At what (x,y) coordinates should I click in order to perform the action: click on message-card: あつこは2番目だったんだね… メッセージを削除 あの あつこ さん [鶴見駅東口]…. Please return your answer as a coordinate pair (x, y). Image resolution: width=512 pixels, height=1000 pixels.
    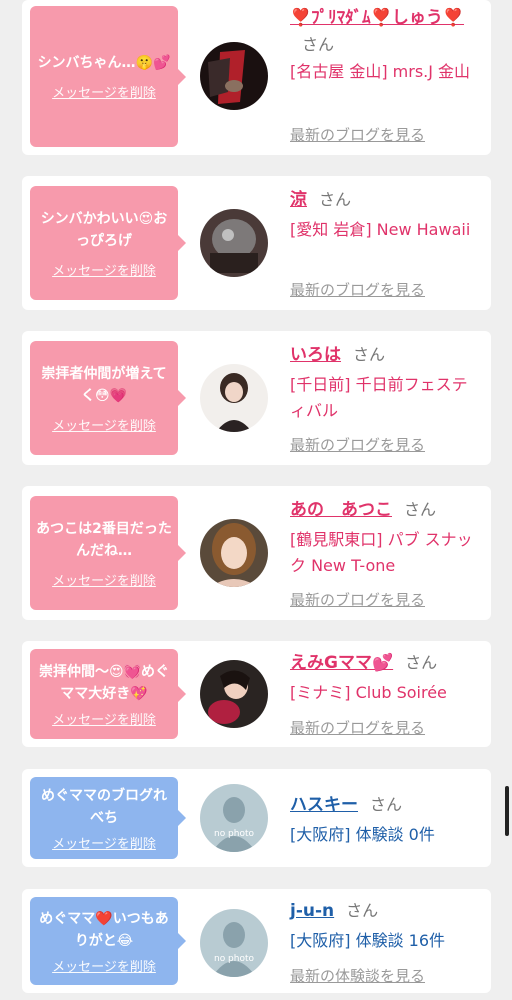
    Looking at the image, I should click on (256, 553).